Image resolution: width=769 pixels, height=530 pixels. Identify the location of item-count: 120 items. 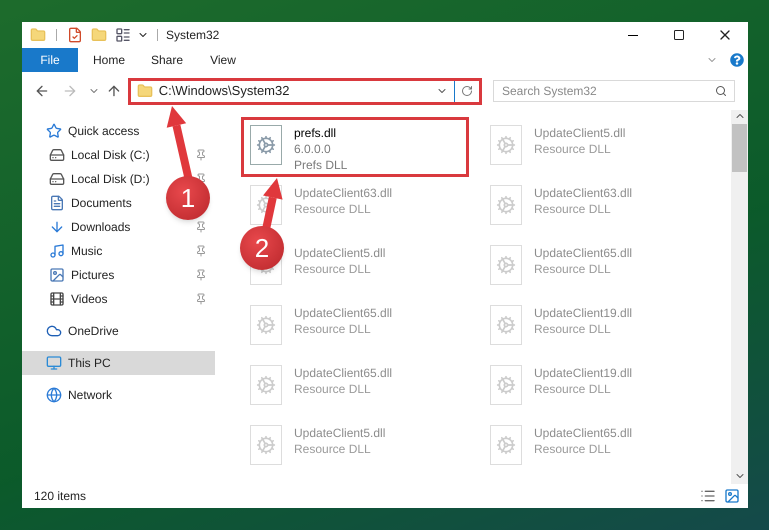
(60, 496).